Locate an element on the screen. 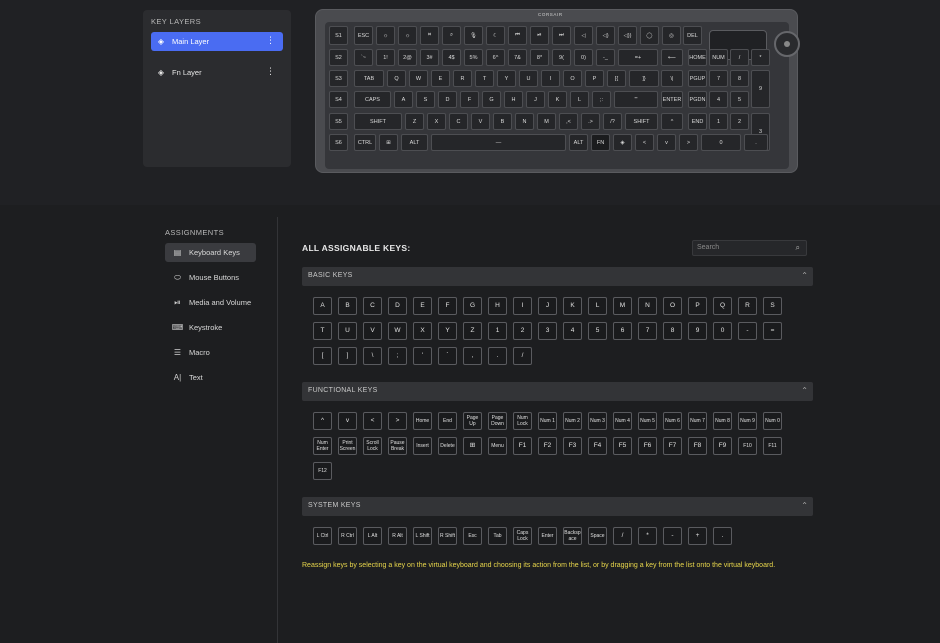 Image resolution: width=940 pixels, height=643 pixels. assignable-key: F5 is located at coordinates (622, 446).